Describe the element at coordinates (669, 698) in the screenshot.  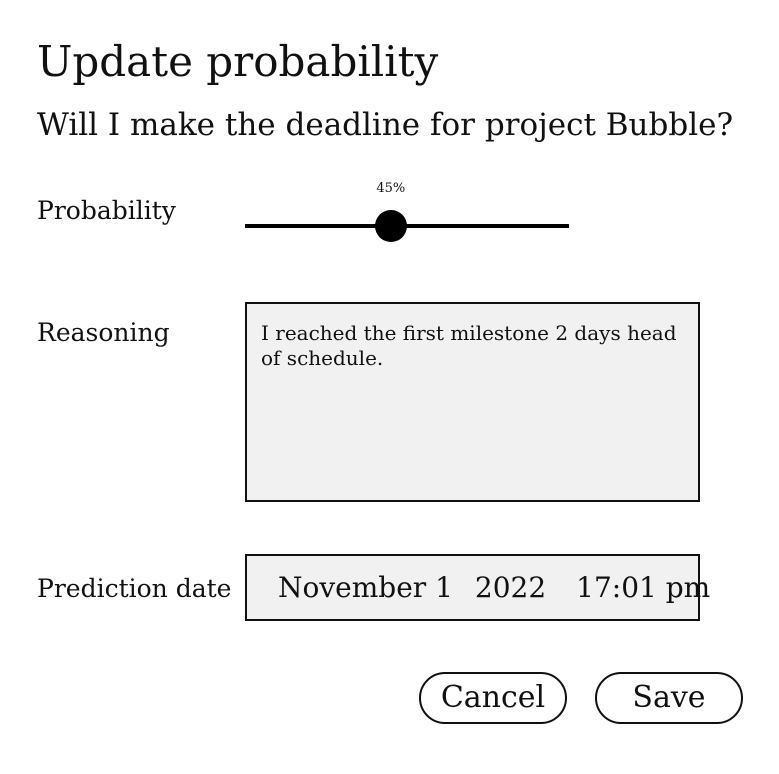
I see `save-button: Save` at that location.